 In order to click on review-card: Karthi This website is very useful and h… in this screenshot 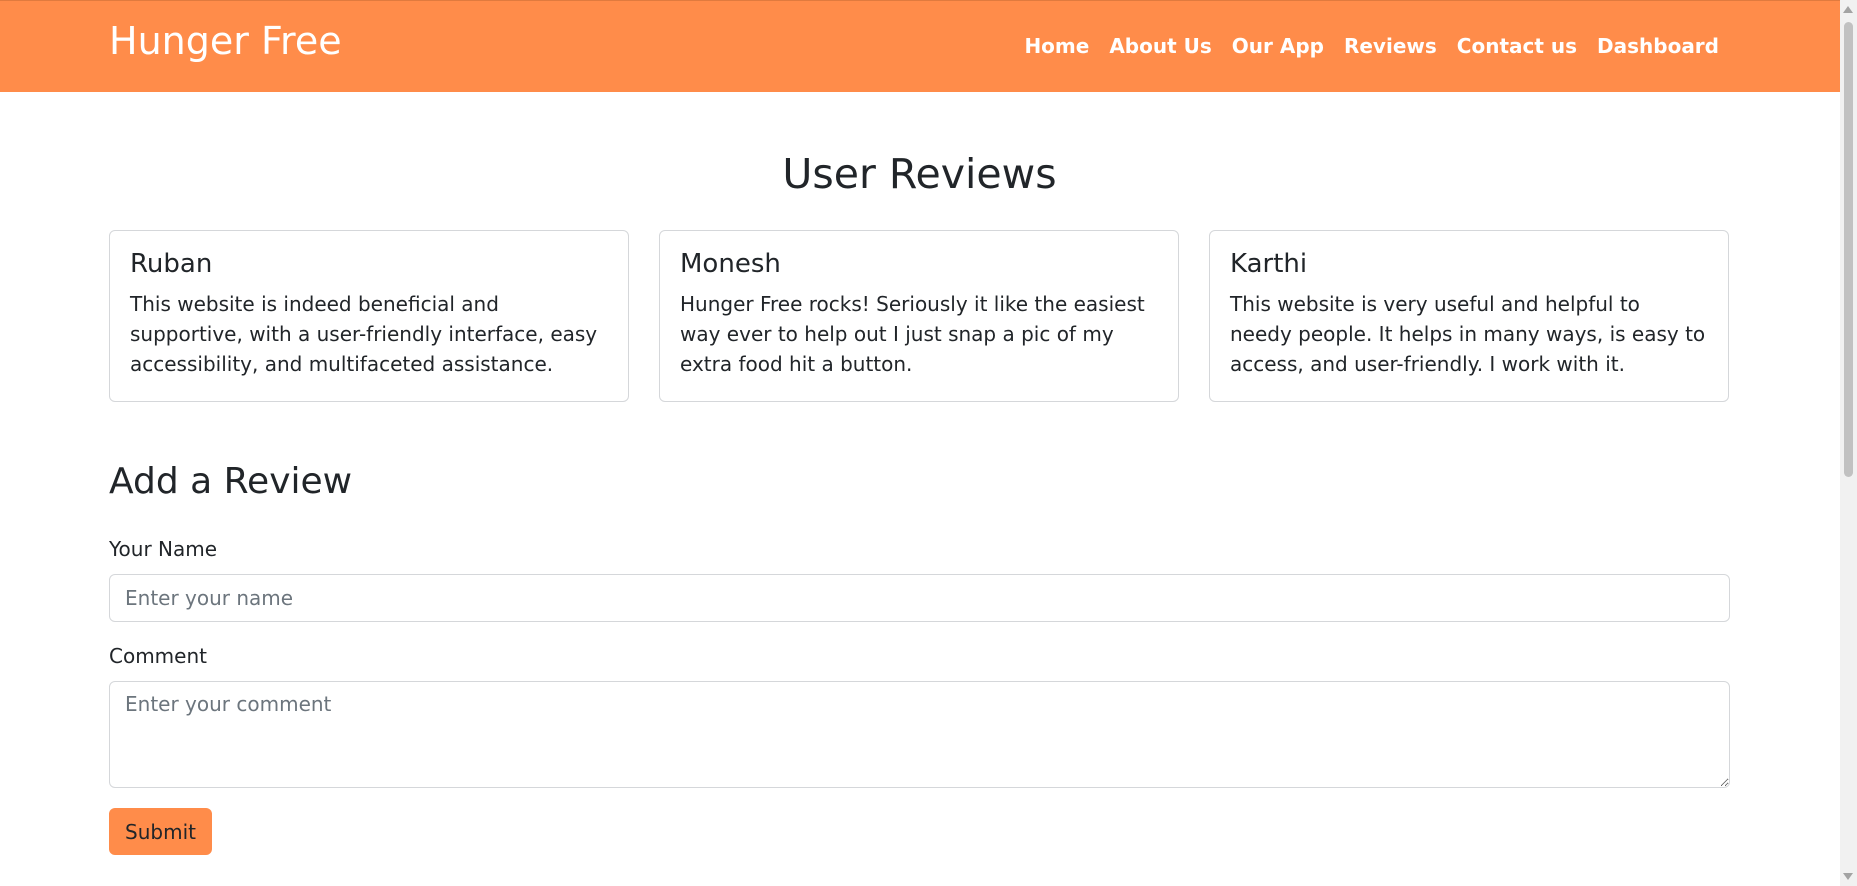, I will do `click(1469, 316)`.